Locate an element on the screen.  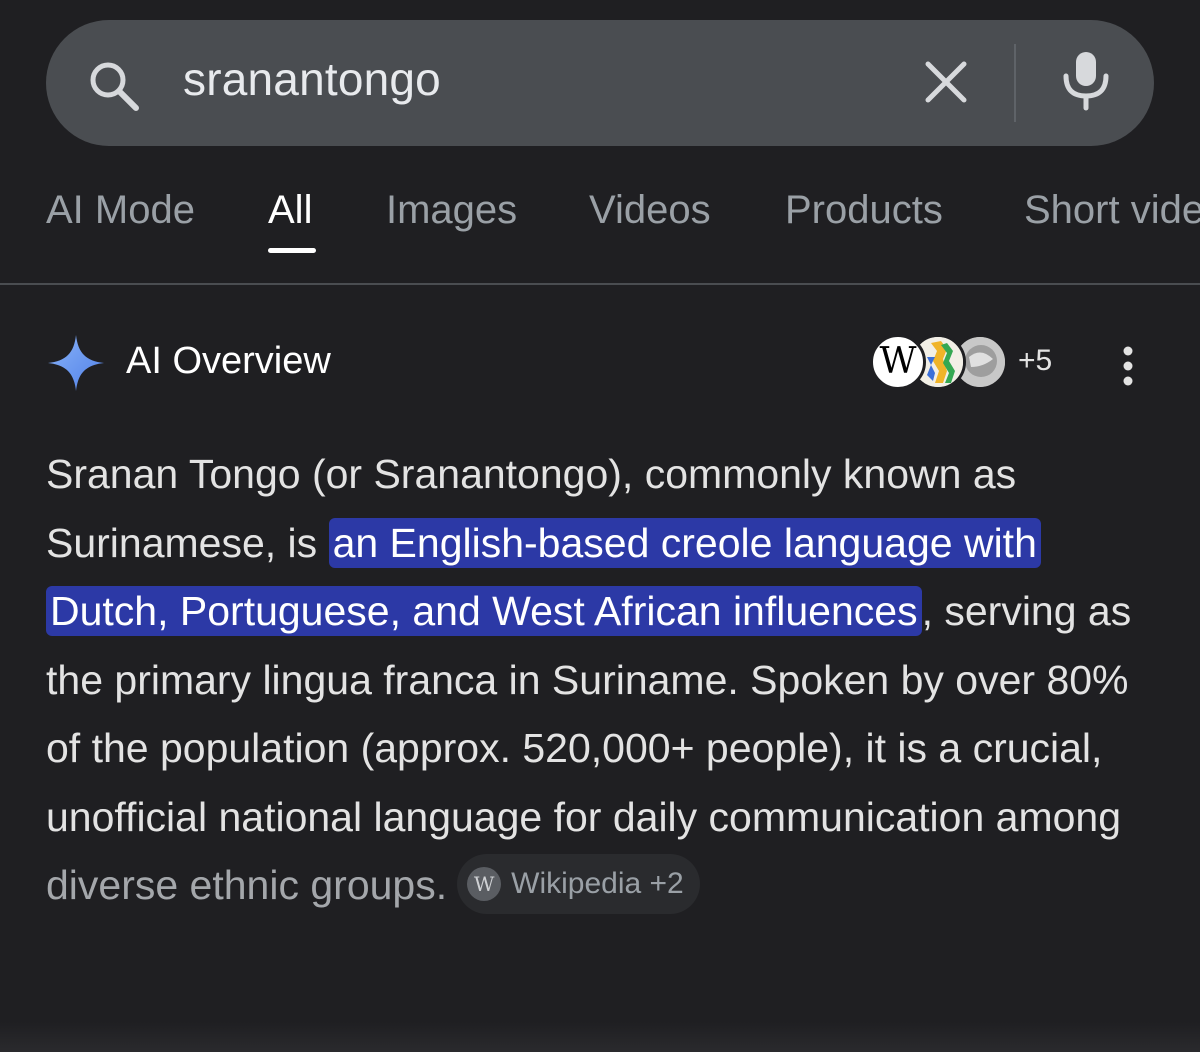
citation-label: Wikipedia +2 is located at coordinates (597, 883).